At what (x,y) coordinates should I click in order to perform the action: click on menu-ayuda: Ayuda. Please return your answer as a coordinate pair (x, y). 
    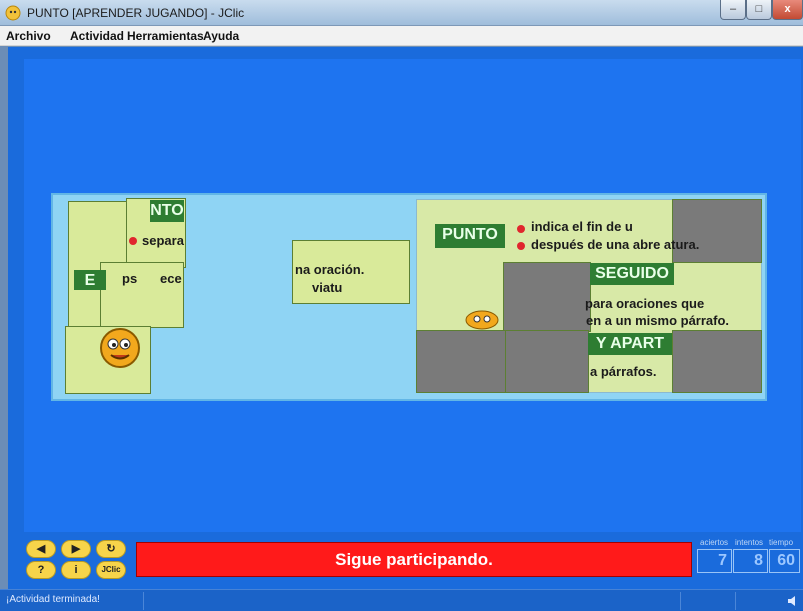
    Looking at the image, I should click on (221, 36).